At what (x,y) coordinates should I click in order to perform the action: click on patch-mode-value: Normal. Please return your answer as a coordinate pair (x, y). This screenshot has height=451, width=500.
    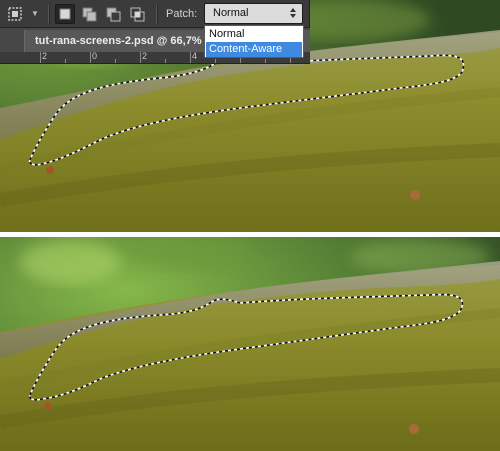
    Looking at the image, I should click on (231, 13).